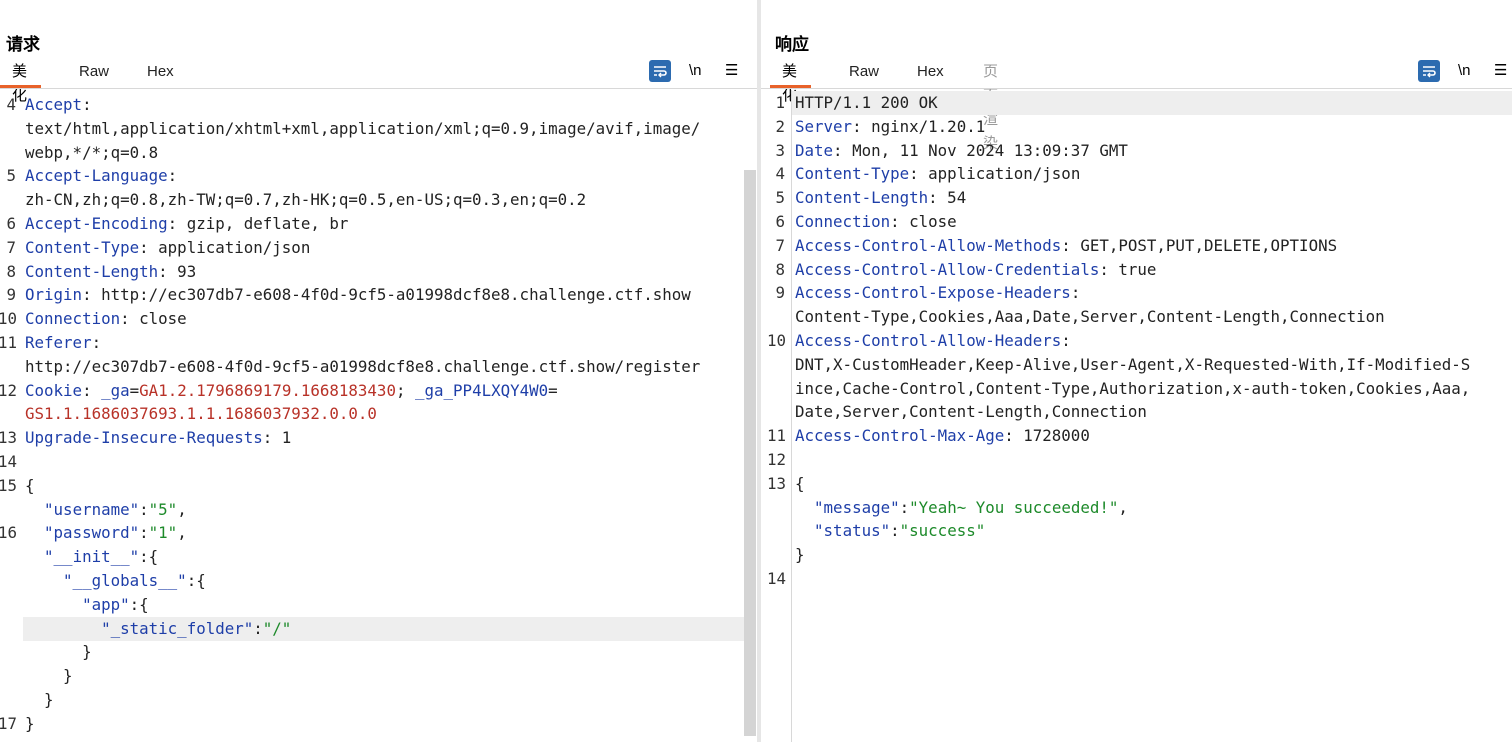 The width and height of the screenshot is (1512, 742). Describe the element at coordinates (928, 340) in the screenshot. I see `token: Access-Control-Allow-Headers` at that location.